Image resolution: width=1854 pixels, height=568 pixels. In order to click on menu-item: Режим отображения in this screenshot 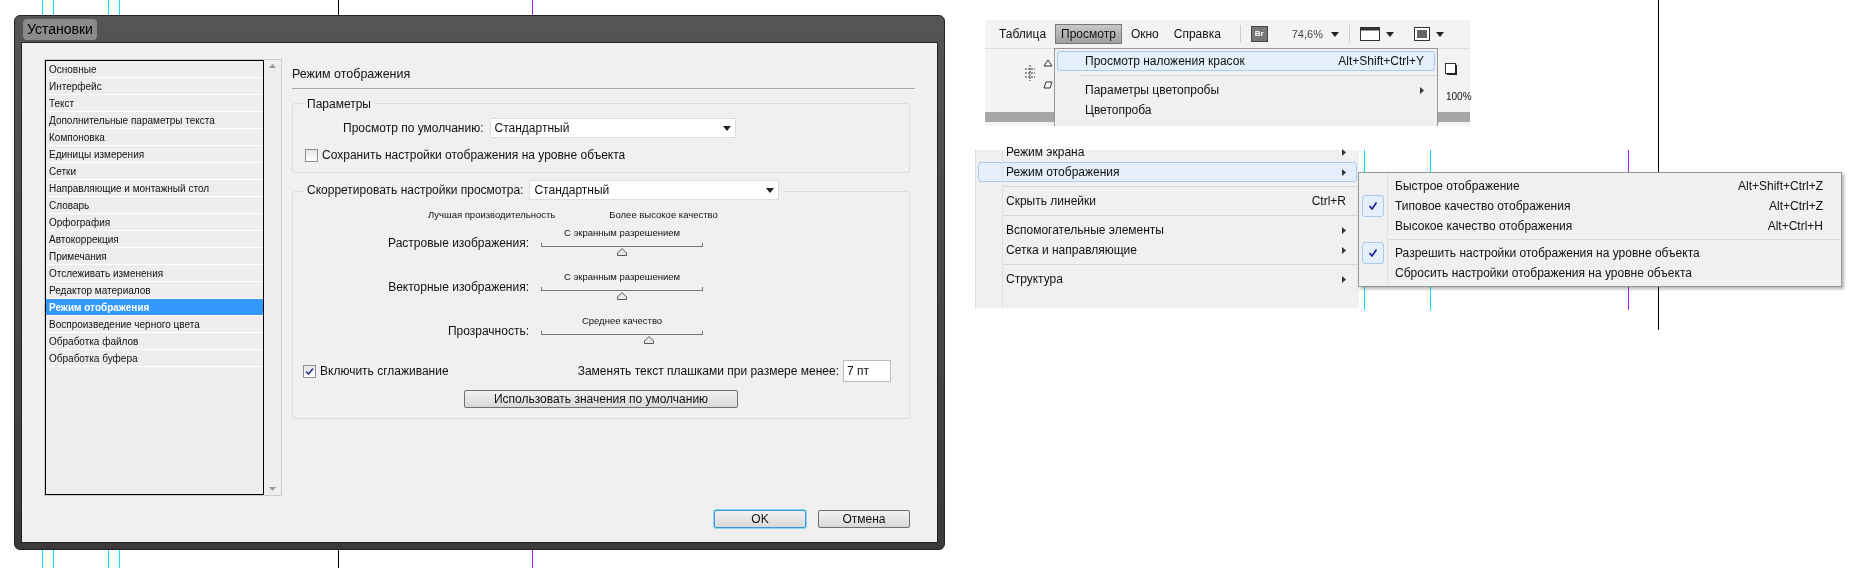, I will do `click(1167, 172)`.